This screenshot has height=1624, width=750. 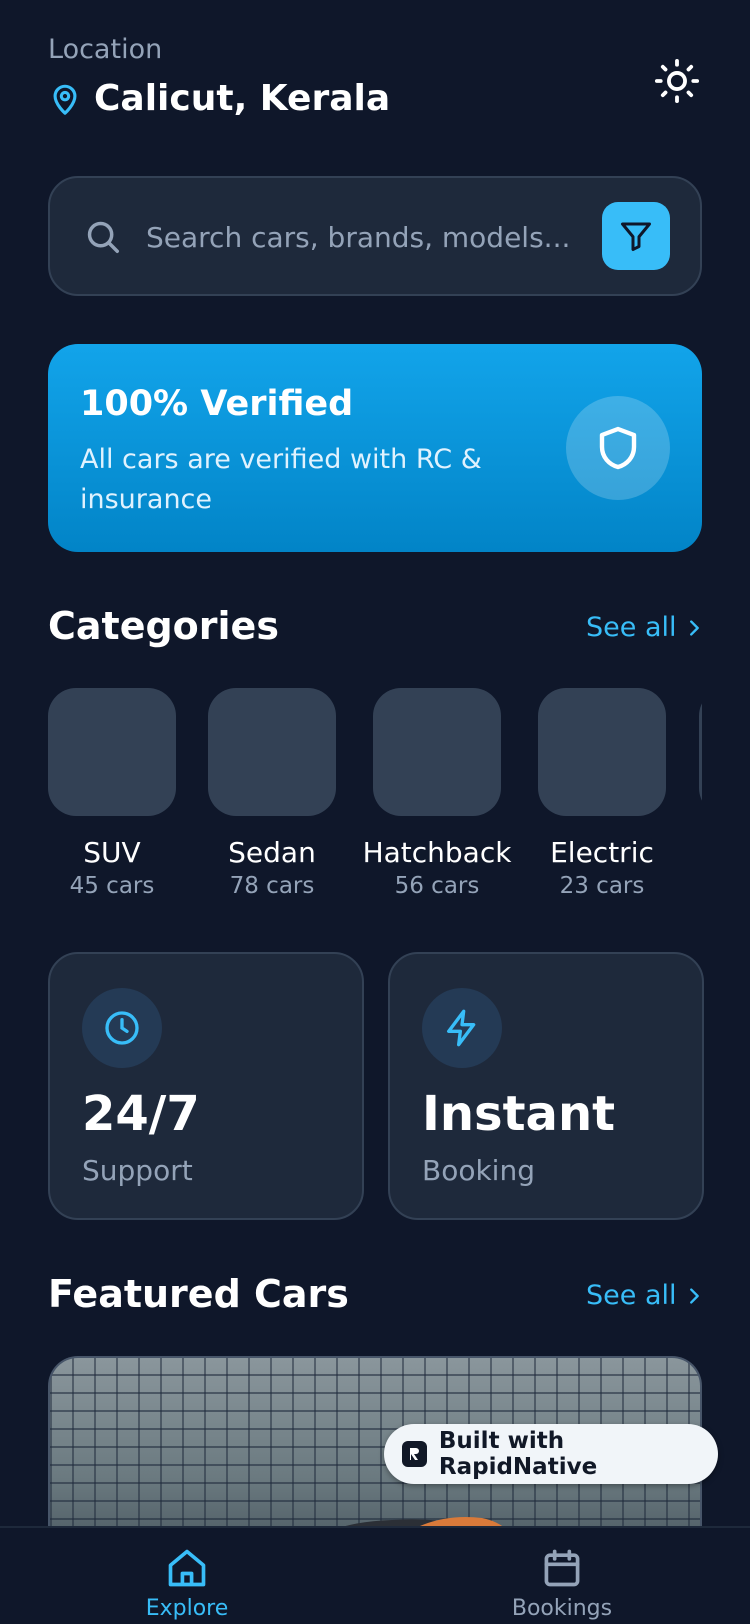 I want to click on location-selector: Calicut, Kerala, so click(x=219, y=98).